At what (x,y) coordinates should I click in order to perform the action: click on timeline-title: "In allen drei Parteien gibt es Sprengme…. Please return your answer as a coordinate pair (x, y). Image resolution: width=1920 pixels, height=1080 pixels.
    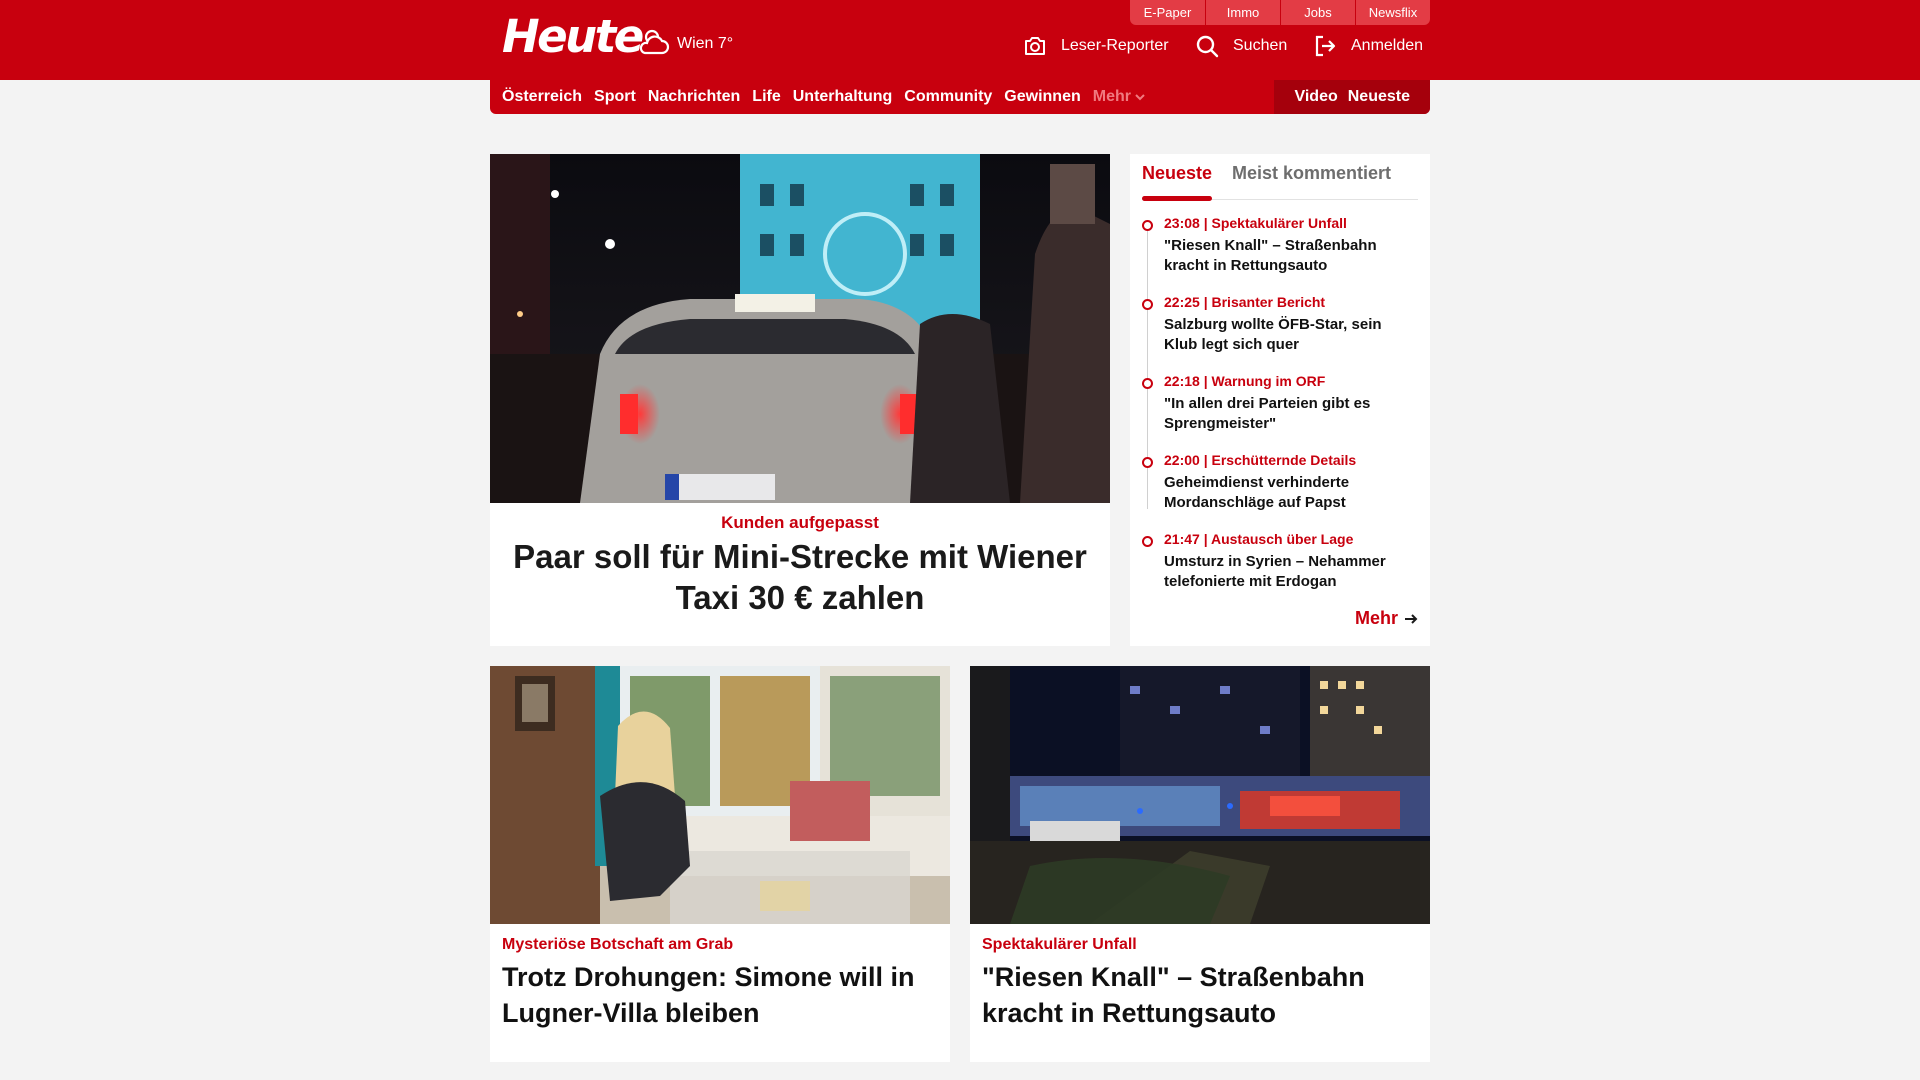
    Looking at the image, I should click on (1289, 414).